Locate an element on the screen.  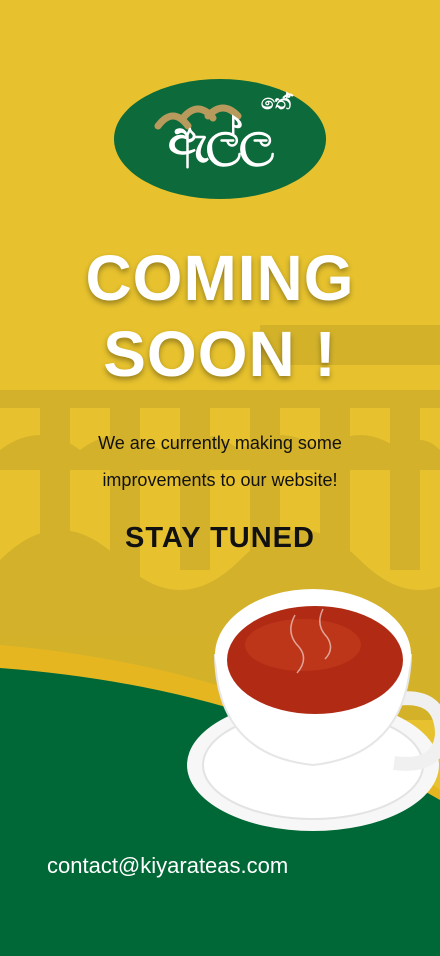
logo-main-text: ඇල්ල is located at coordinates (220, 138).